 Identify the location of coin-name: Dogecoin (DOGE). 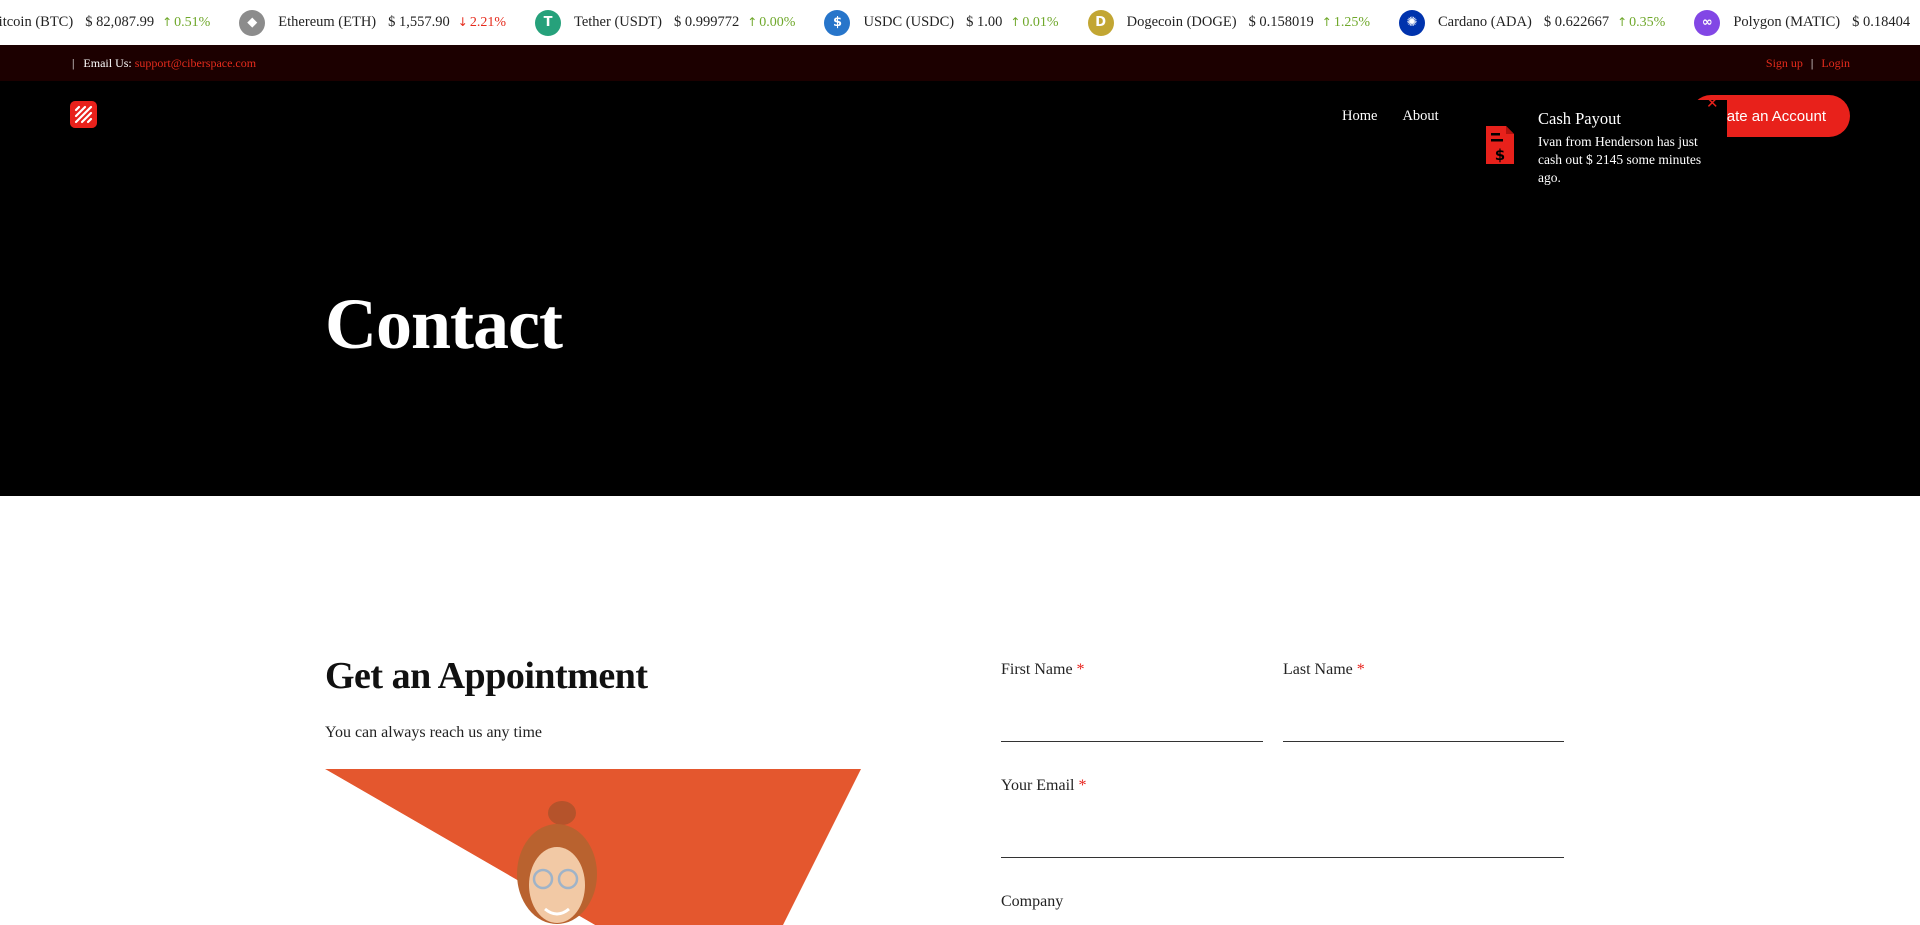
(1181, 22).